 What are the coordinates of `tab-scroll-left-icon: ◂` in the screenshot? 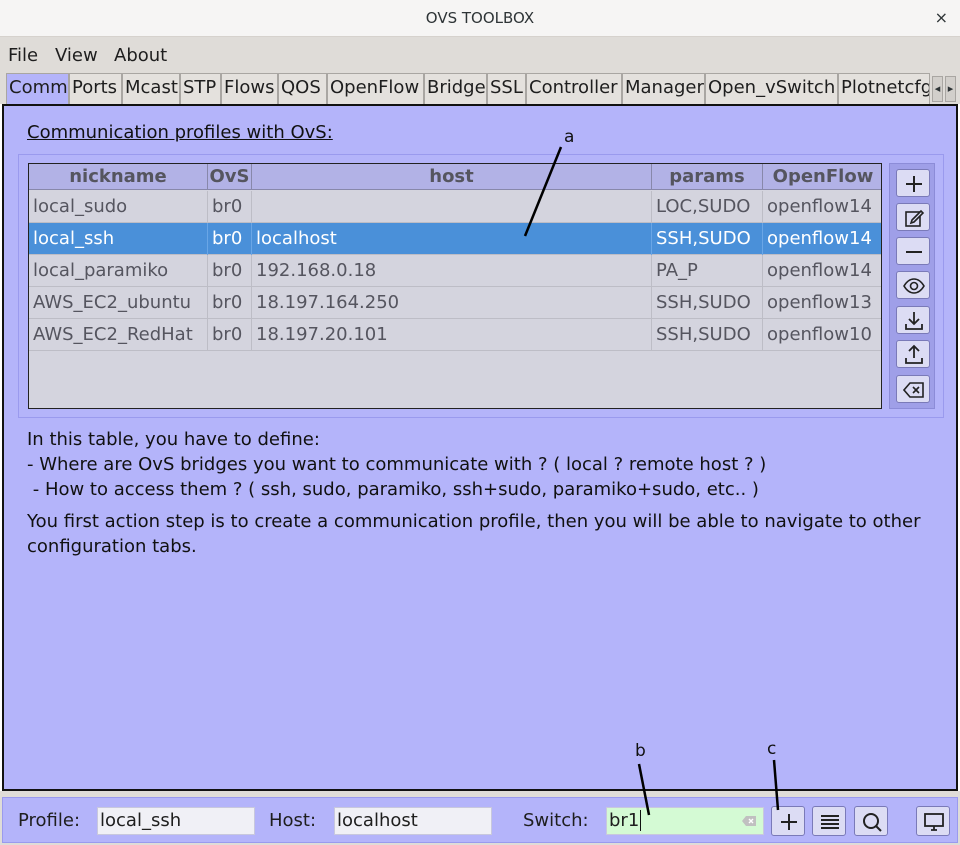 It's located at (937, 89).